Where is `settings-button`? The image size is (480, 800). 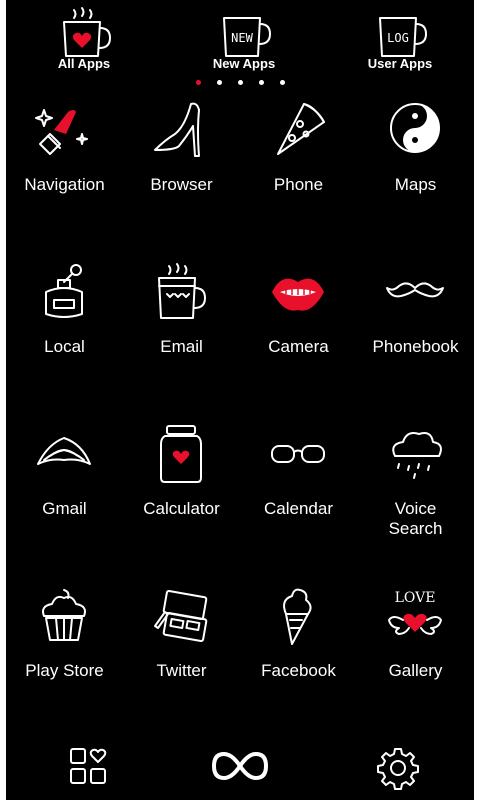 settings-button is located at coordinates (398, 765).